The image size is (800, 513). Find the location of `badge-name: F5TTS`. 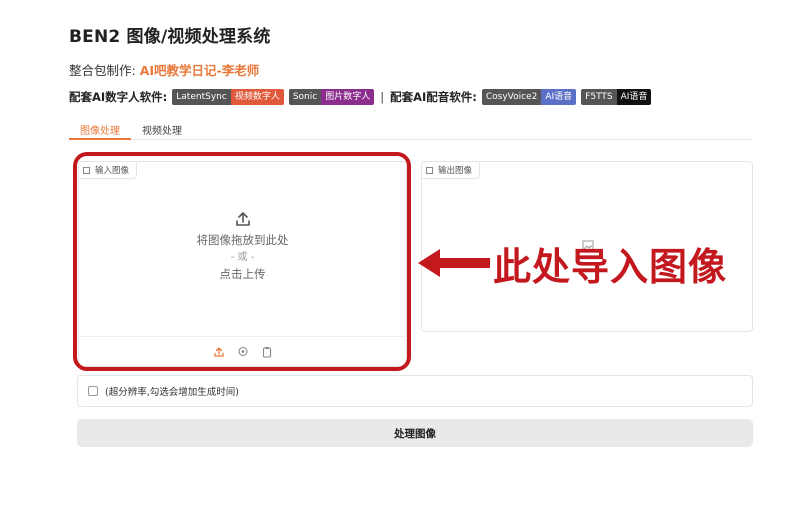

badge-name: F5TTS is located at coordinates (599, 97).